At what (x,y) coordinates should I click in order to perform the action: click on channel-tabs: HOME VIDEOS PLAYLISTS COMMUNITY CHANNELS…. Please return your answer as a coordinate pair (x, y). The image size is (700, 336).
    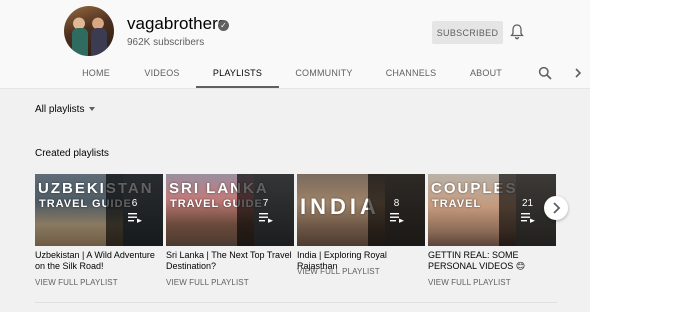
    Looking at the image, I should click on (295, 74).